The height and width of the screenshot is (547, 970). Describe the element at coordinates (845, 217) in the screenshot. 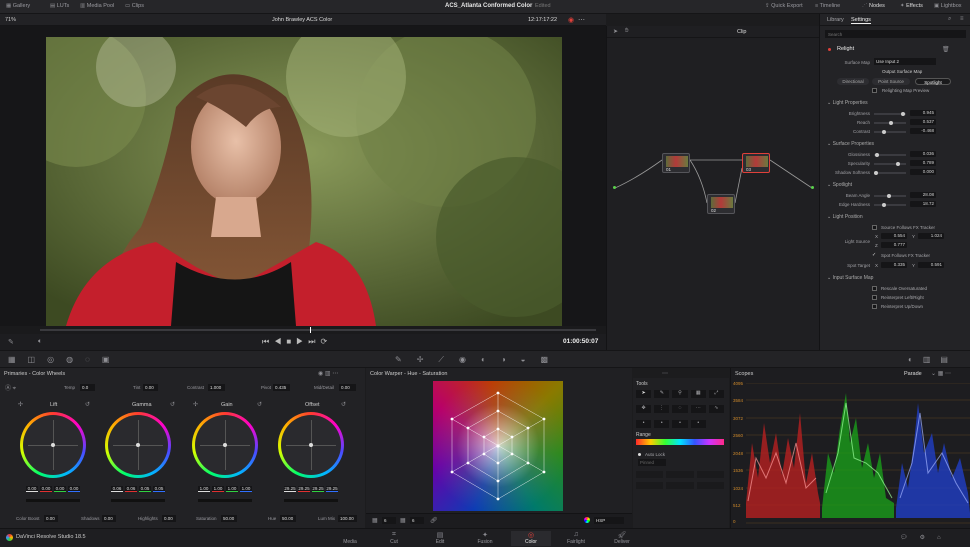

I see `light-position-header: ⌄ Light Position` at that location.